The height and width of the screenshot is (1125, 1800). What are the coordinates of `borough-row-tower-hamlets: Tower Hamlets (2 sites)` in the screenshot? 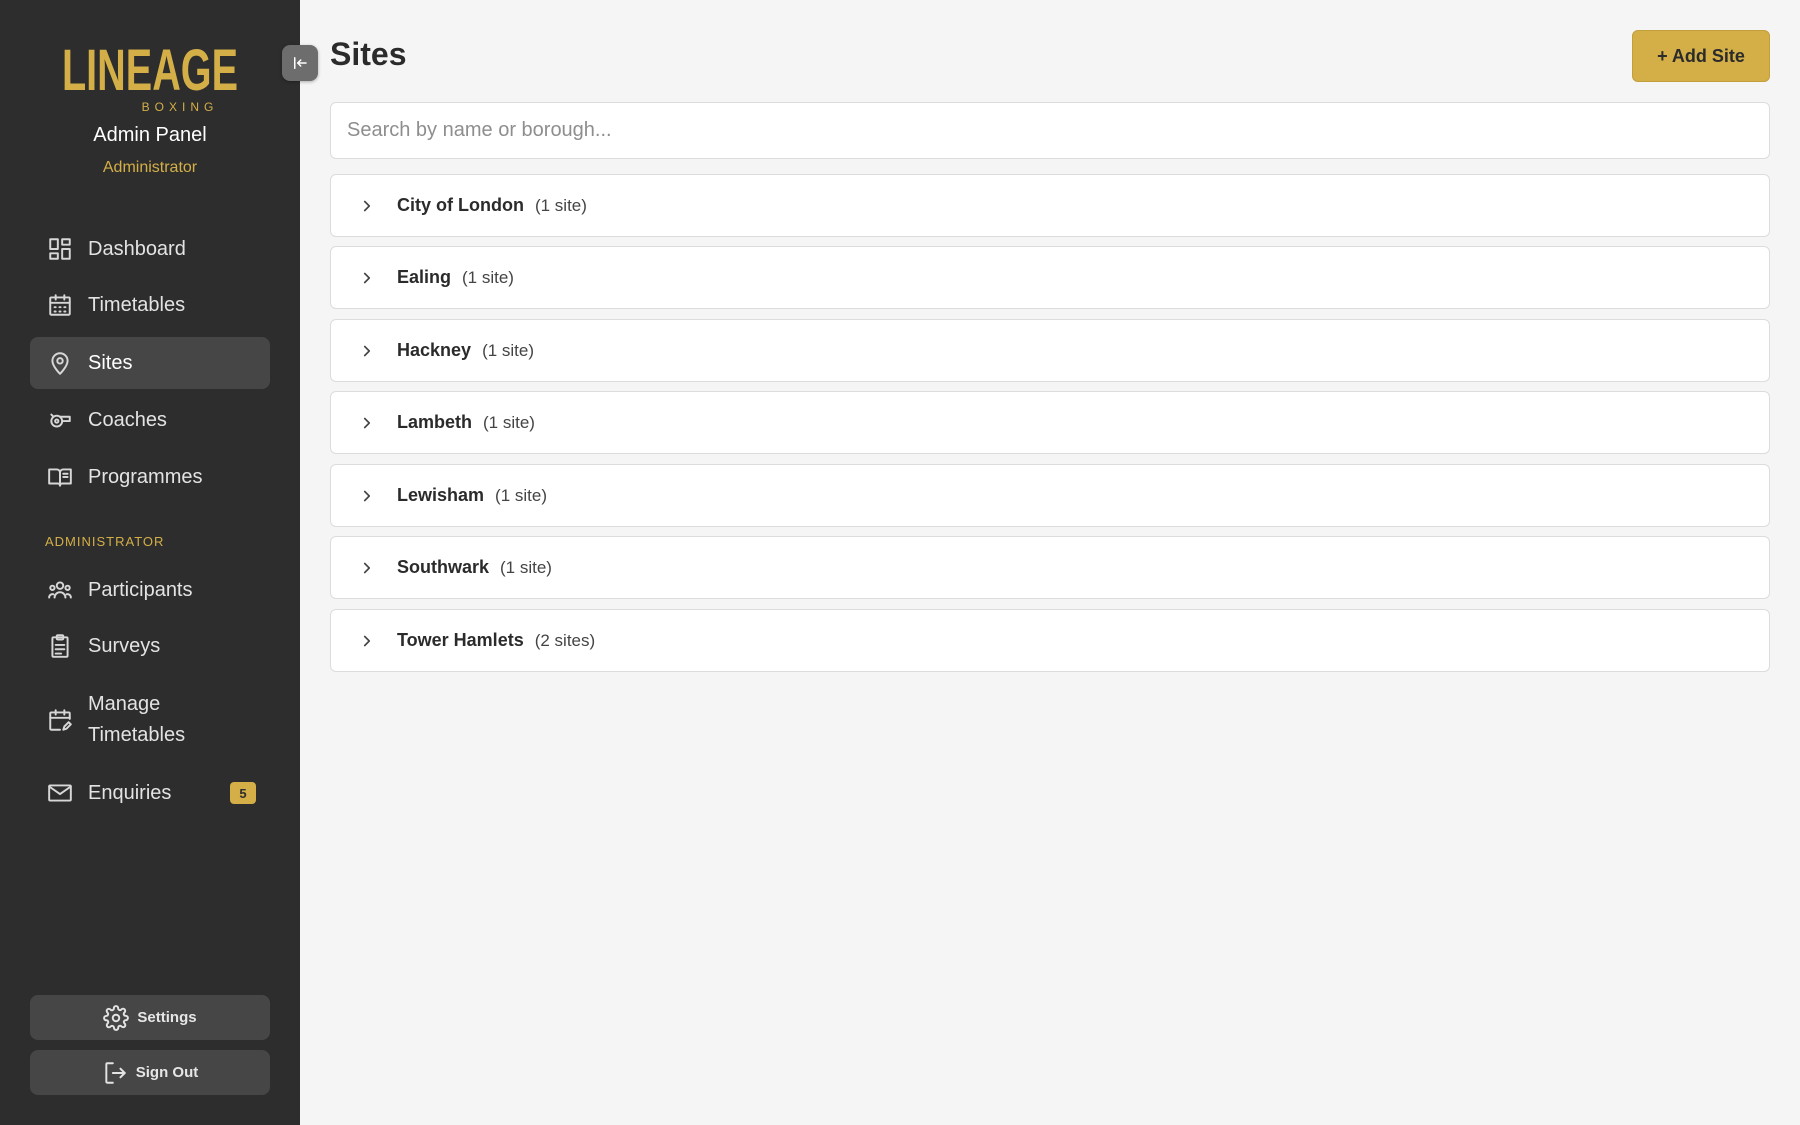 It's located at (1050, 640).